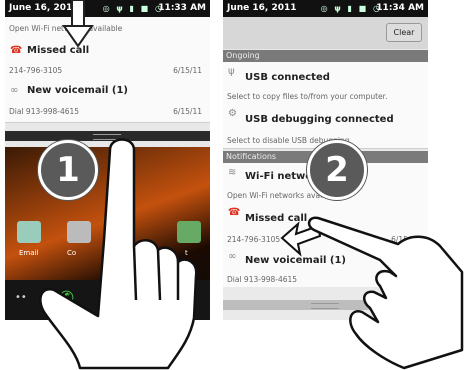 The height and width of the screenshot is (370, 466). What do you see at coordinates (385, 293) in the screenshot?
I see `hand-tapping-icon` at bounding box center [385, 293].